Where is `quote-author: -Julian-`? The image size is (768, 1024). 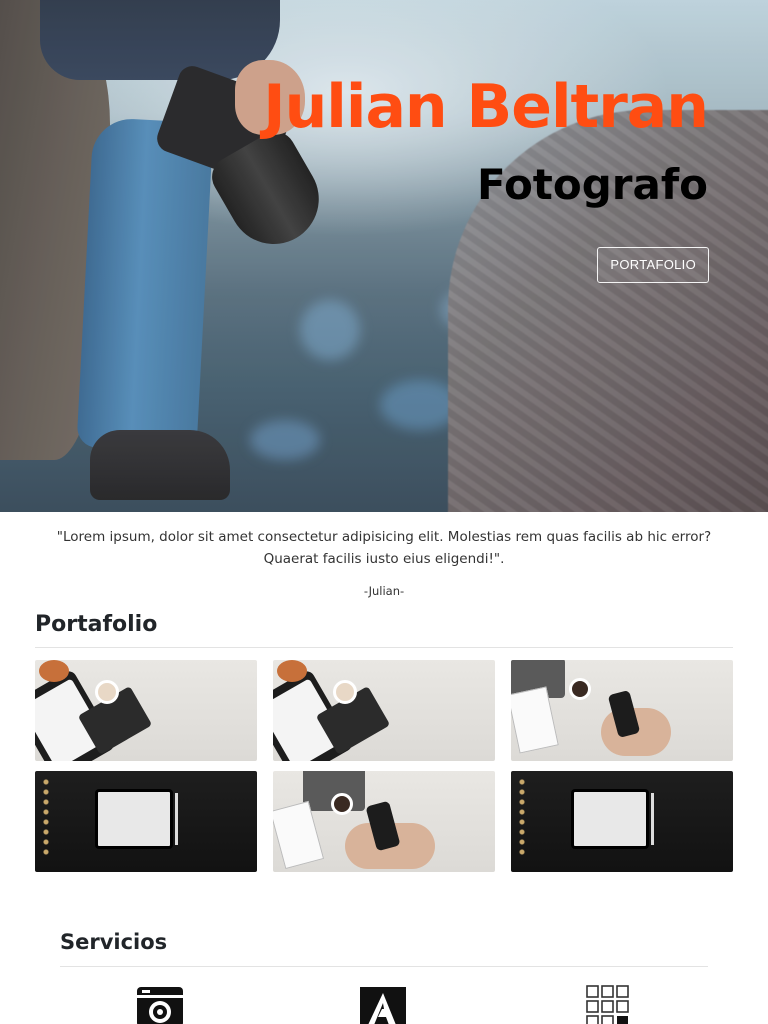
quote-author: -Julian- is located at coordinates (384, 591).